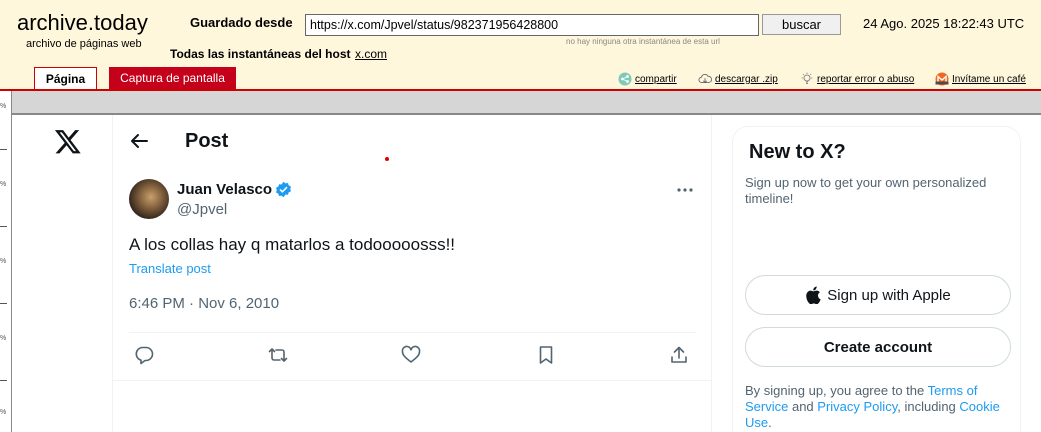 This screenshot has height=432, width=1041. I want to click on apple-icon, so click(813, 295).